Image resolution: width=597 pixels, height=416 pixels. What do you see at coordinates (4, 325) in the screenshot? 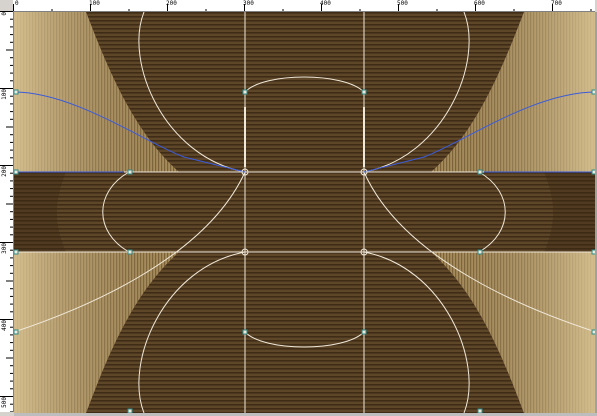
I see `ruler-left-label-400: 400` at bounding box center [4, 325].